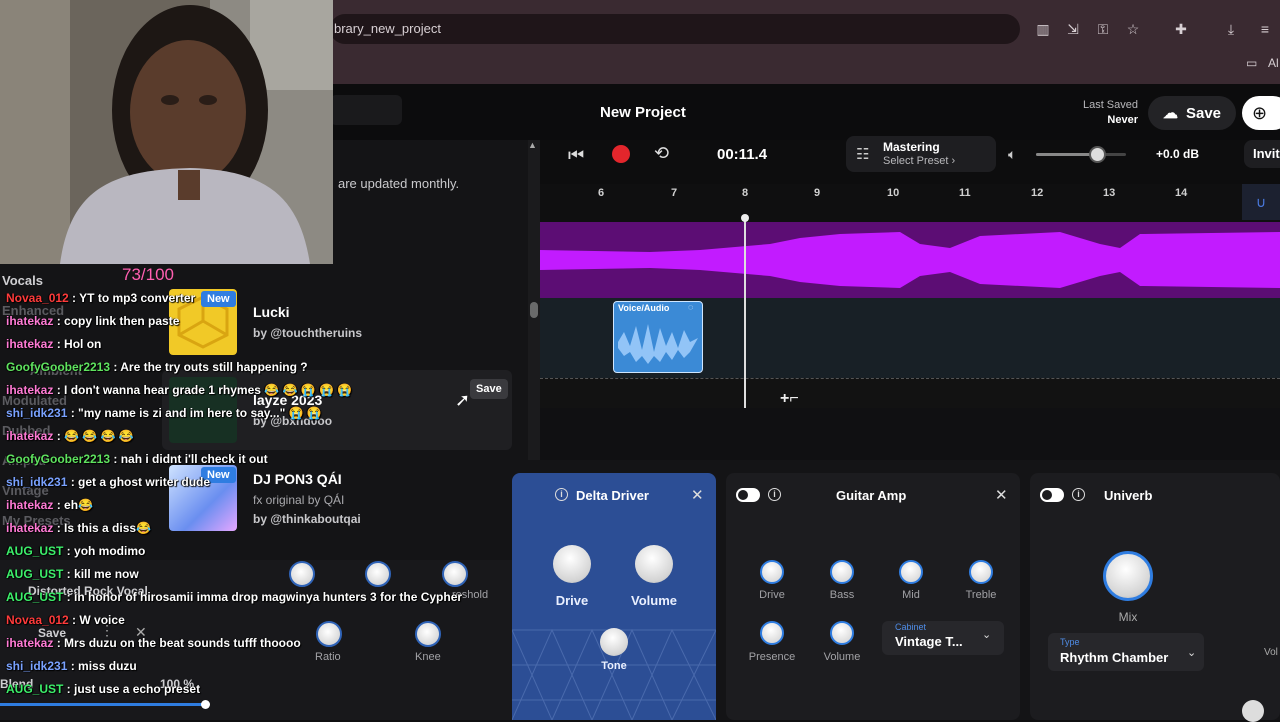 This screenshot has width=1280, height=722. What do you see at coordinates (965, 193) in the screenshot?
I see `ruler-tick: 11` at bounding box center [965, 193].